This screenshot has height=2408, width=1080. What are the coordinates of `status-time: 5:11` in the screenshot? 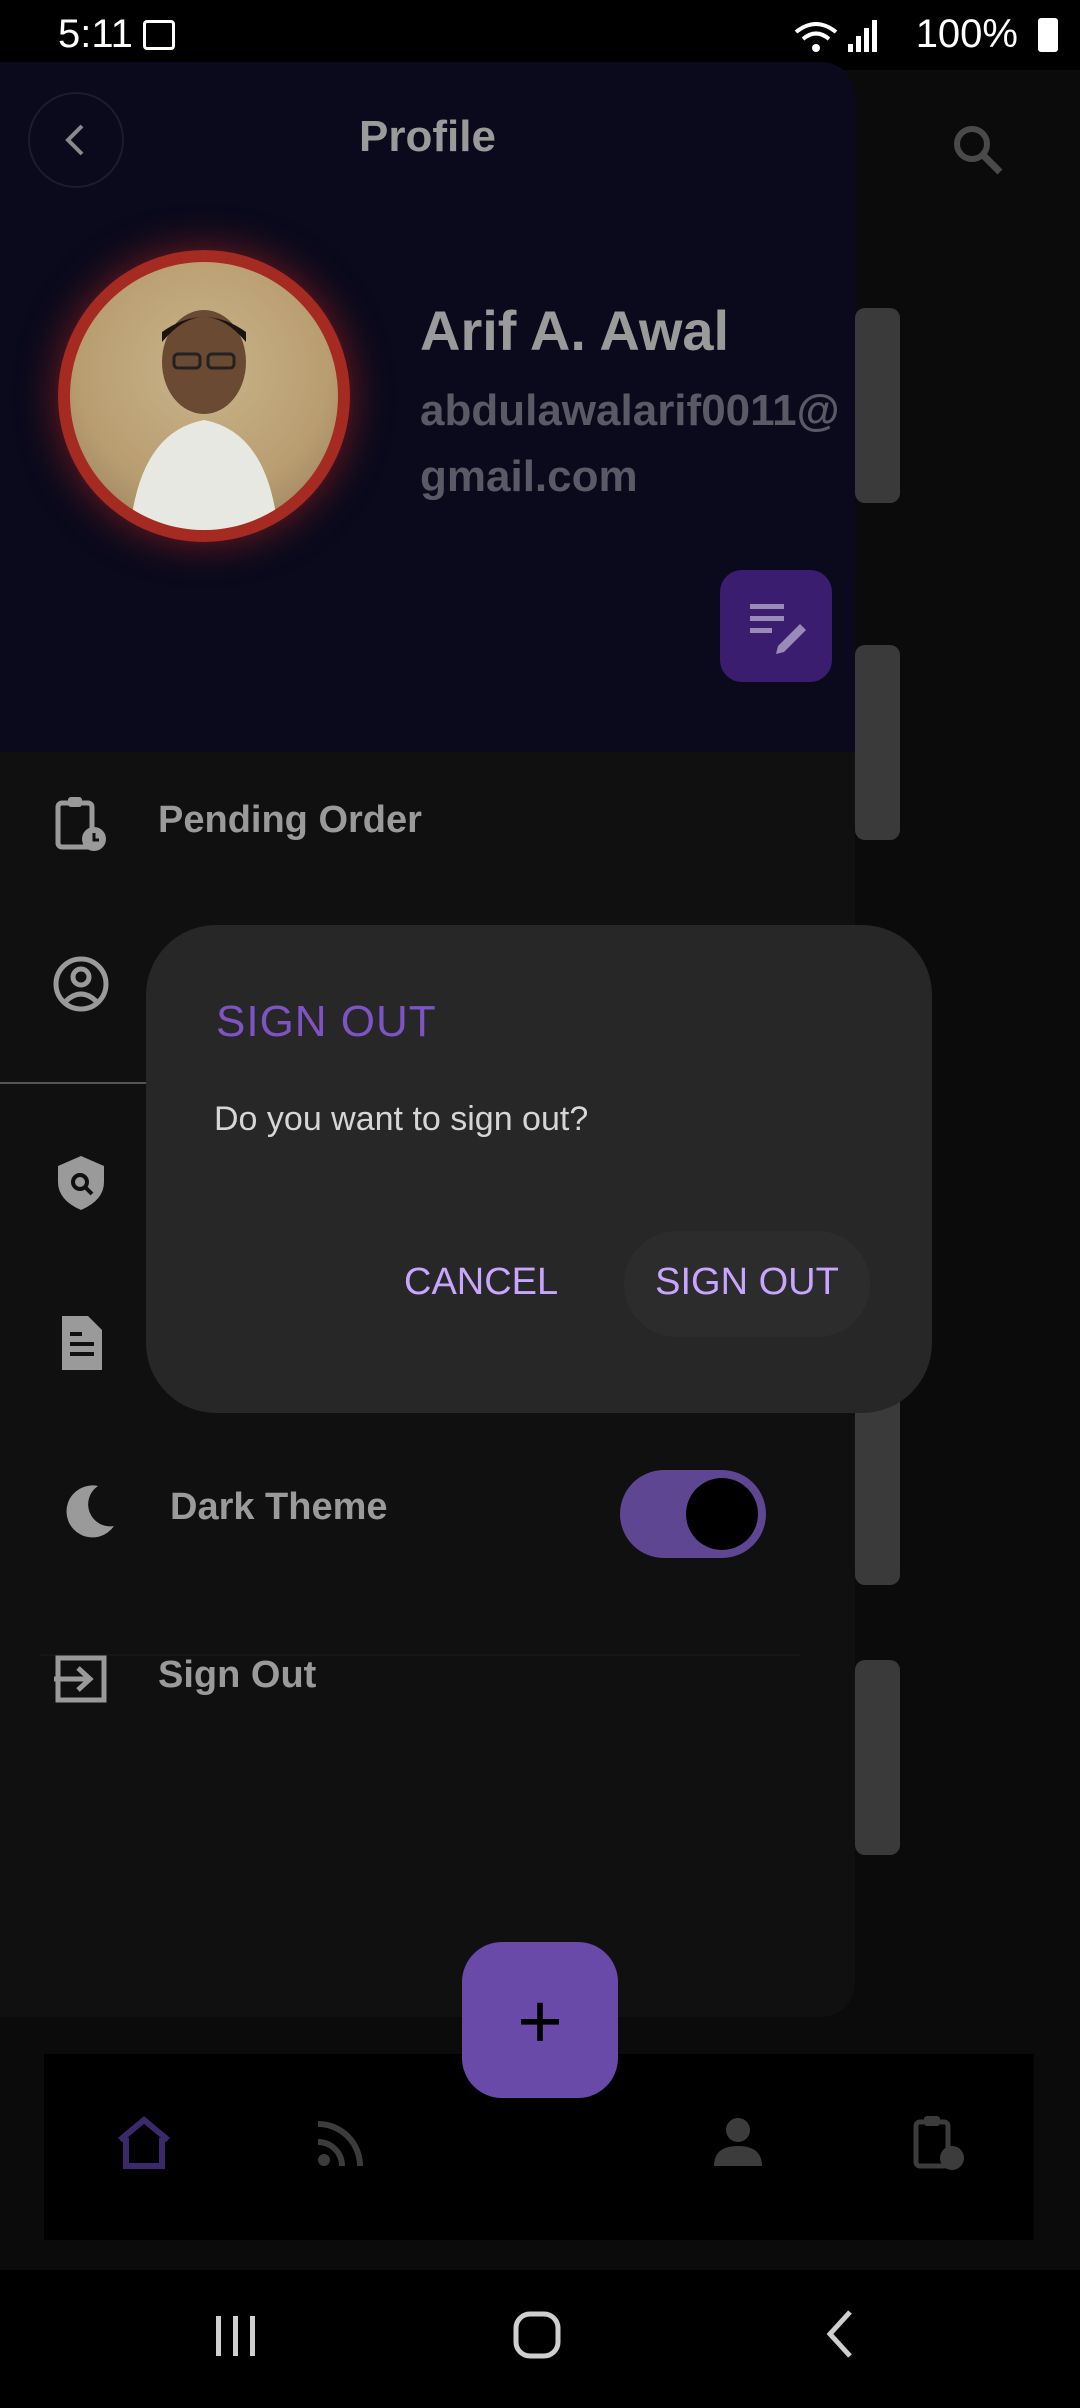 It's located at (95, 34).